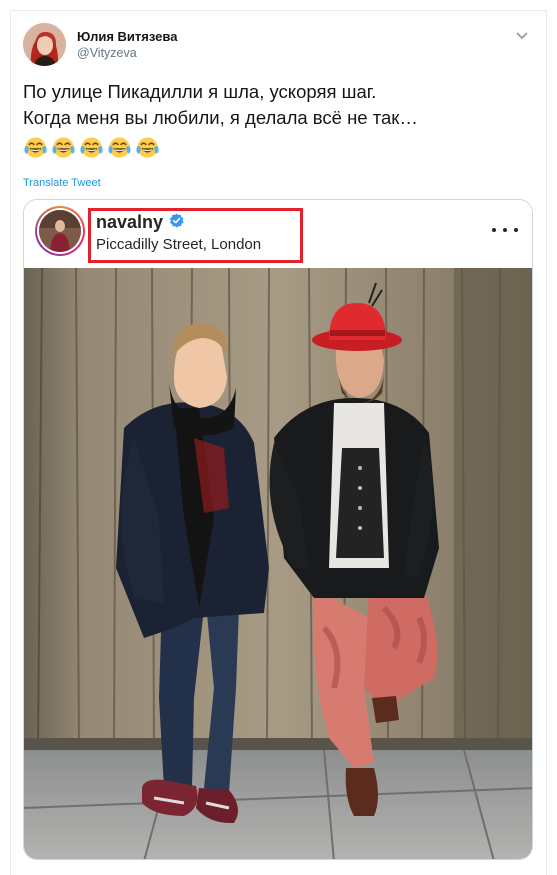 This screenshot has height=875, width=557. I want to click on instagram-username-text: navalny, so click(130, 222).